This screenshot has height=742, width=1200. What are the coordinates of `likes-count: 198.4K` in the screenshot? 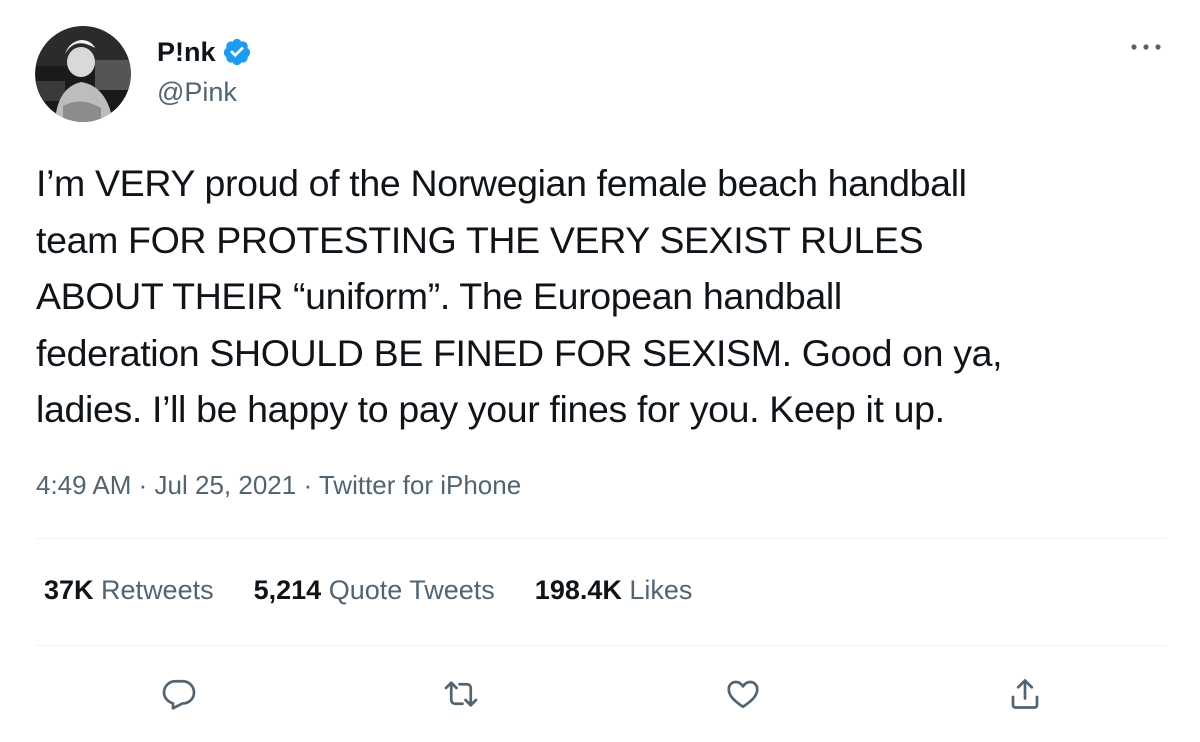 It's located at (582, 590).